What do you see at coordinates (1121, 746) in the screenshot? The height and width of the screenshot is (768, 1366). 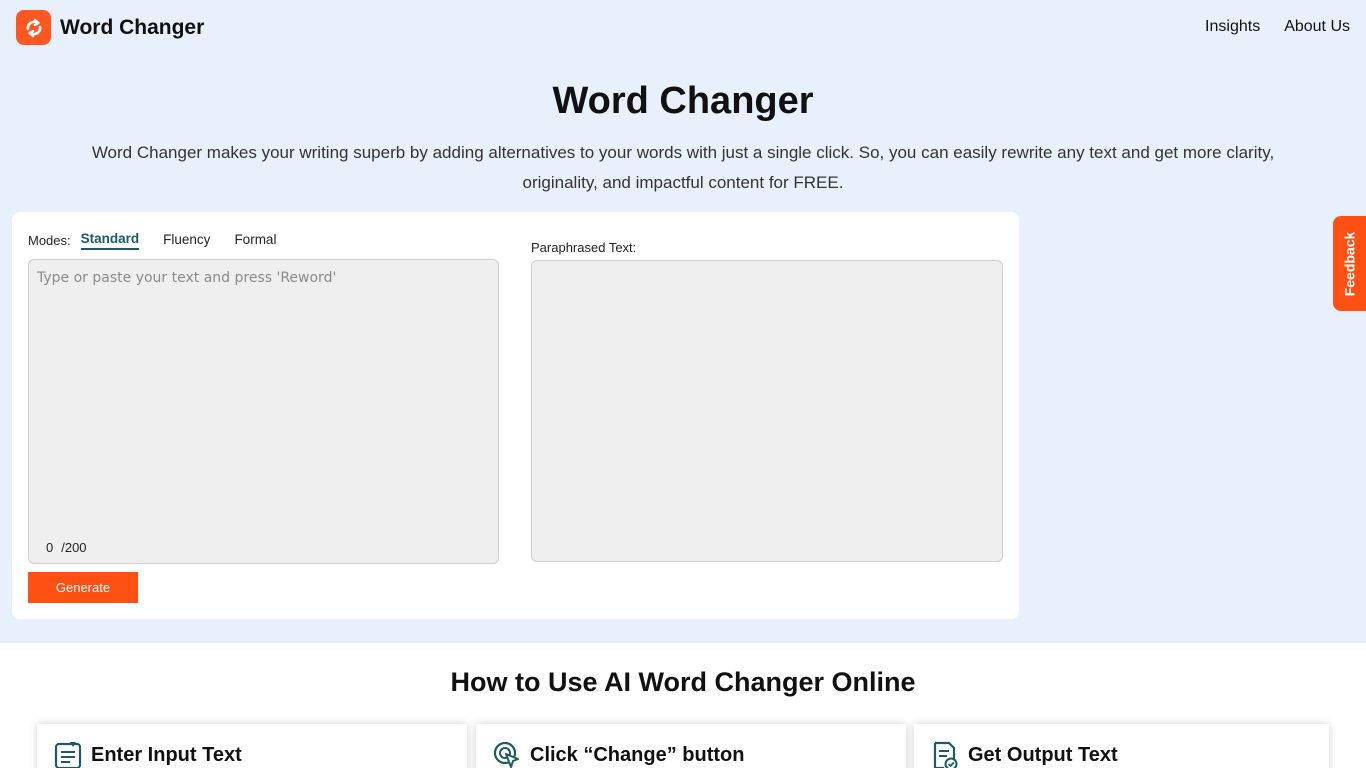 I see `step-card-get-output: Get Output Text` at bounding box center [1121, 746].